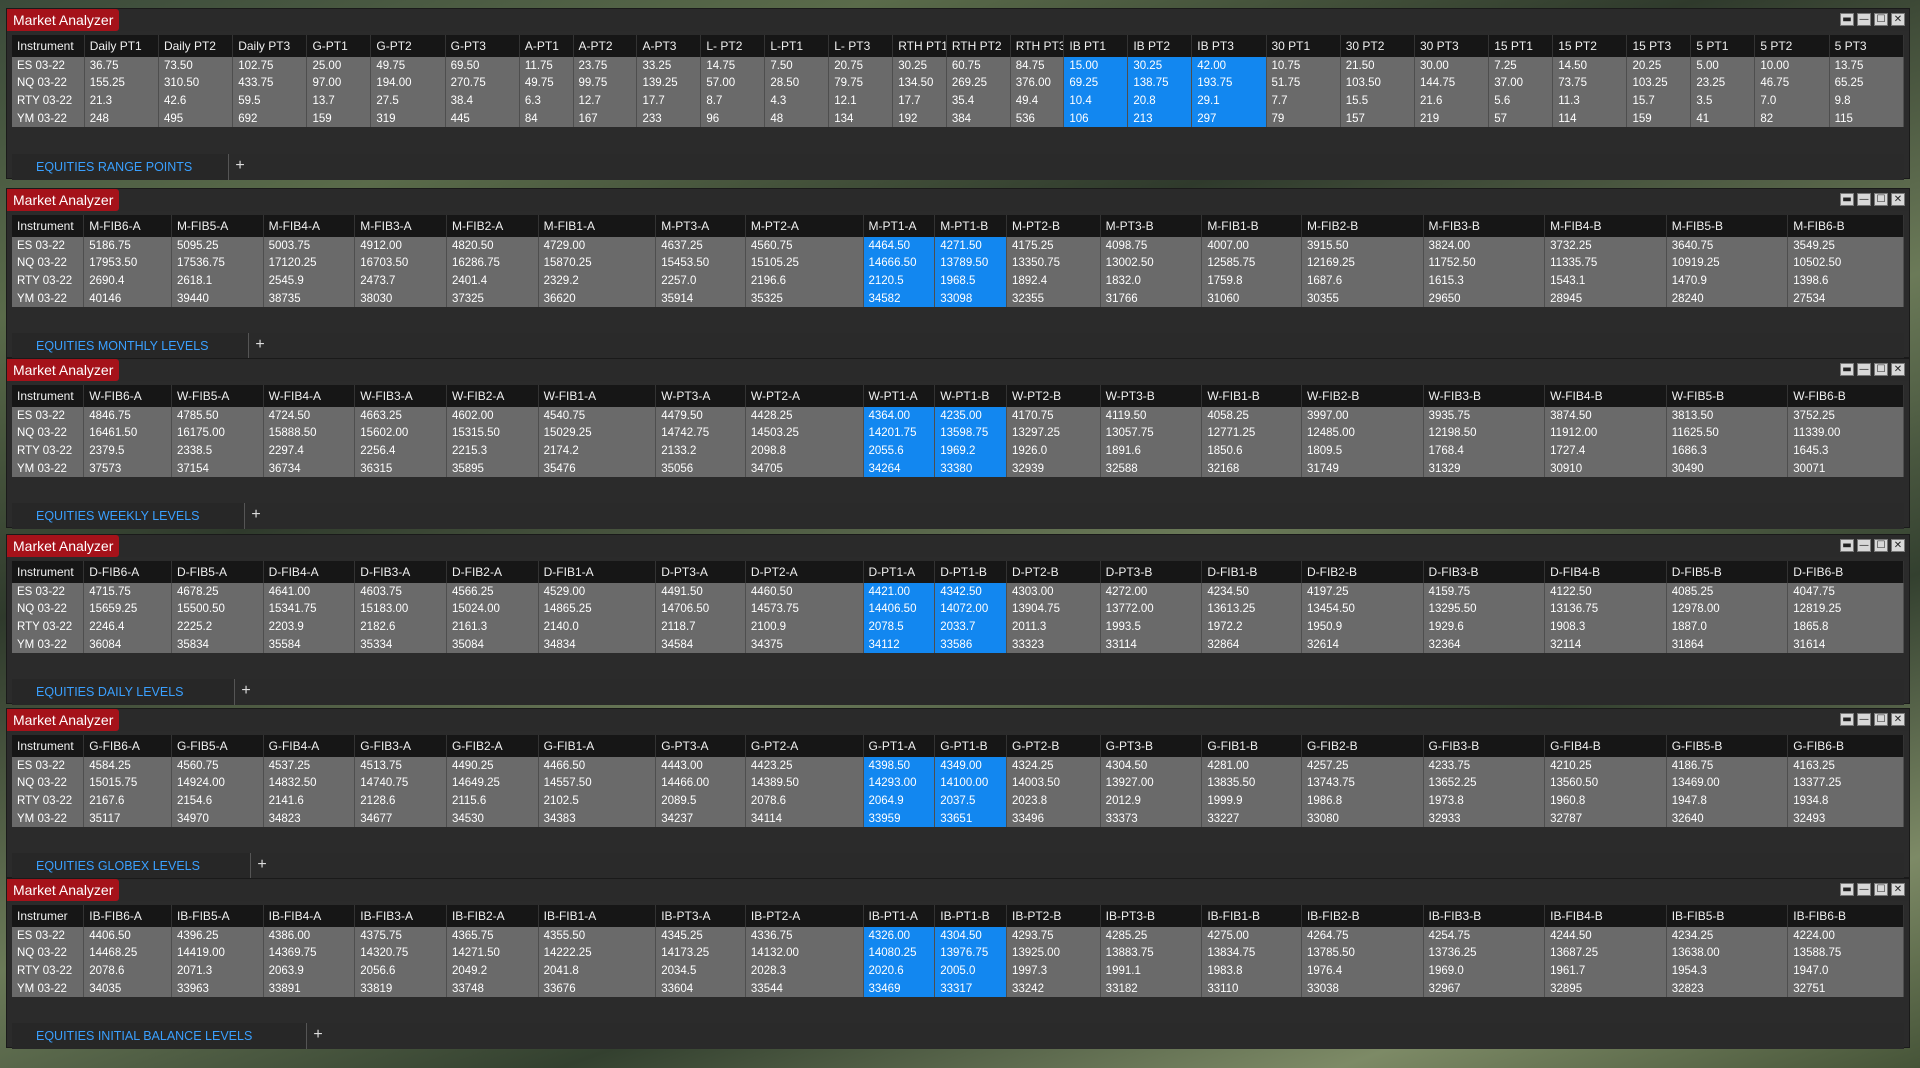 The height and width of the screenshot is (1068, 1920). Describe the element at coordinates (1845, 936) in the screenshot. I see `value-cell: 4224.00` at that location.